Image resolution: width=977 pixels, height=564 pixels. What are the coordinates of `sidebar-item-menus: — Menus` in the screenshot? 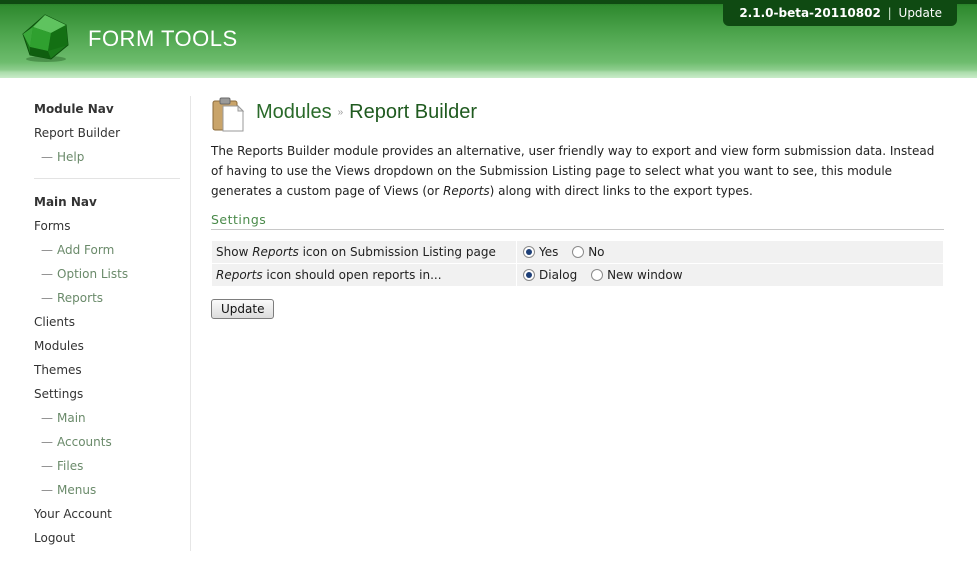 It's located at (109, 493).